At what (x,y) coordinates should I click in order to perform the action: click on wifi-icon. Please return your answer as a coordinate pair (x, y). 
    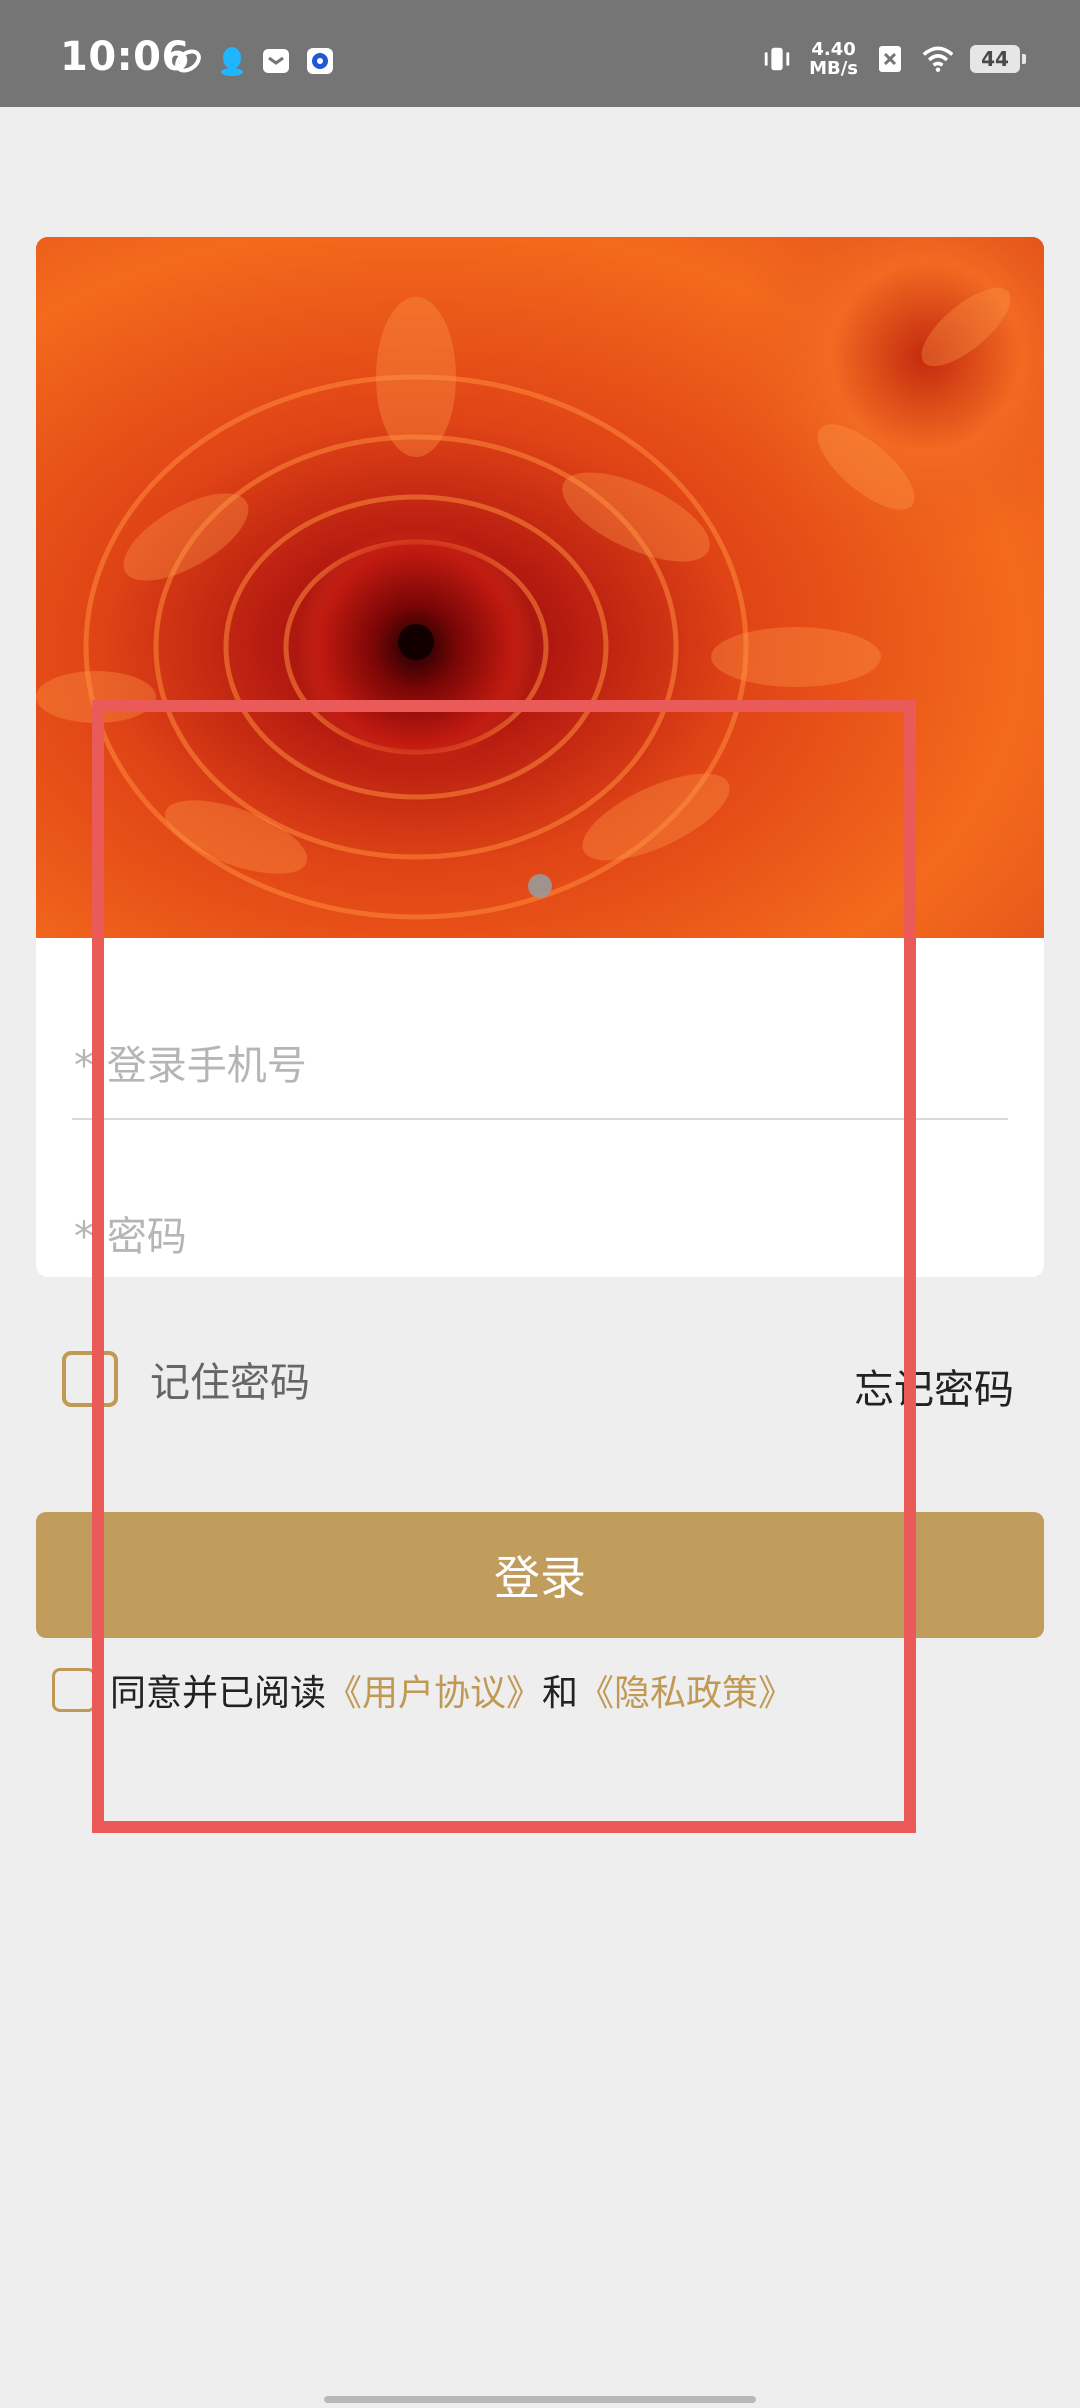
    Looking at the image, I should click on (938, 59).